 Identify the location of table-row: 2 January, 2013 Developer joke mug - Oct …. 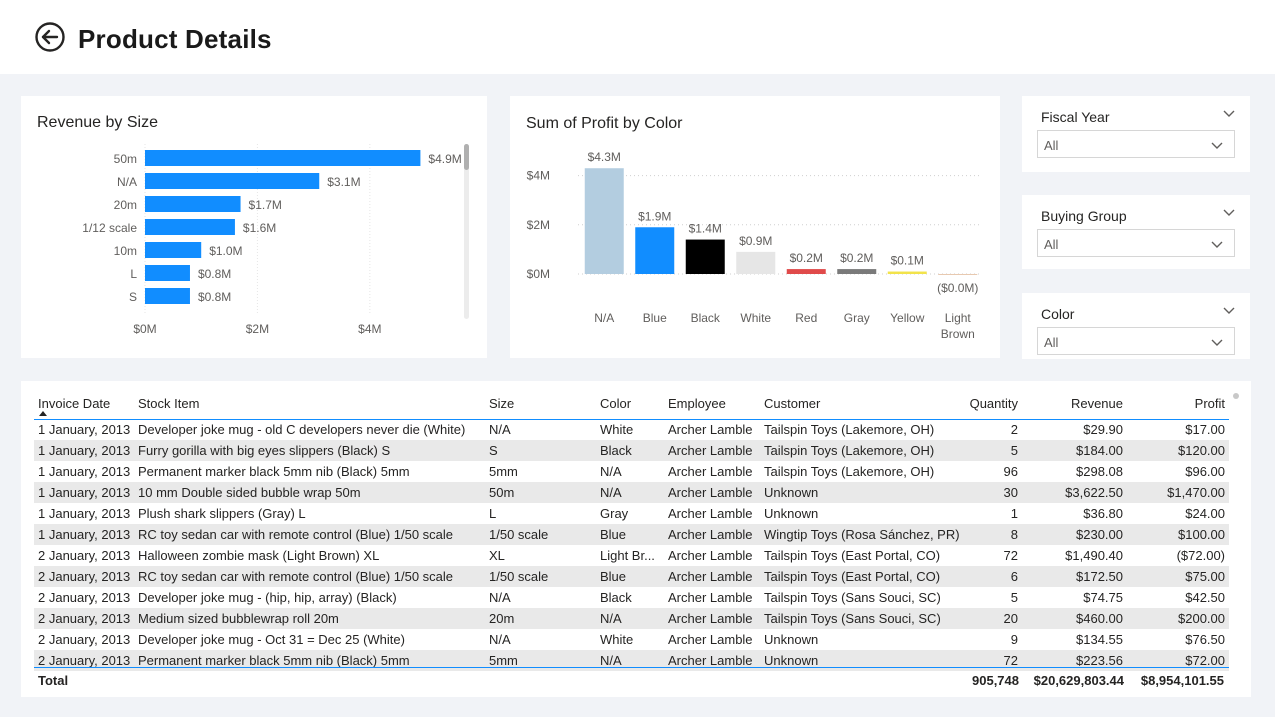
(631, 639).